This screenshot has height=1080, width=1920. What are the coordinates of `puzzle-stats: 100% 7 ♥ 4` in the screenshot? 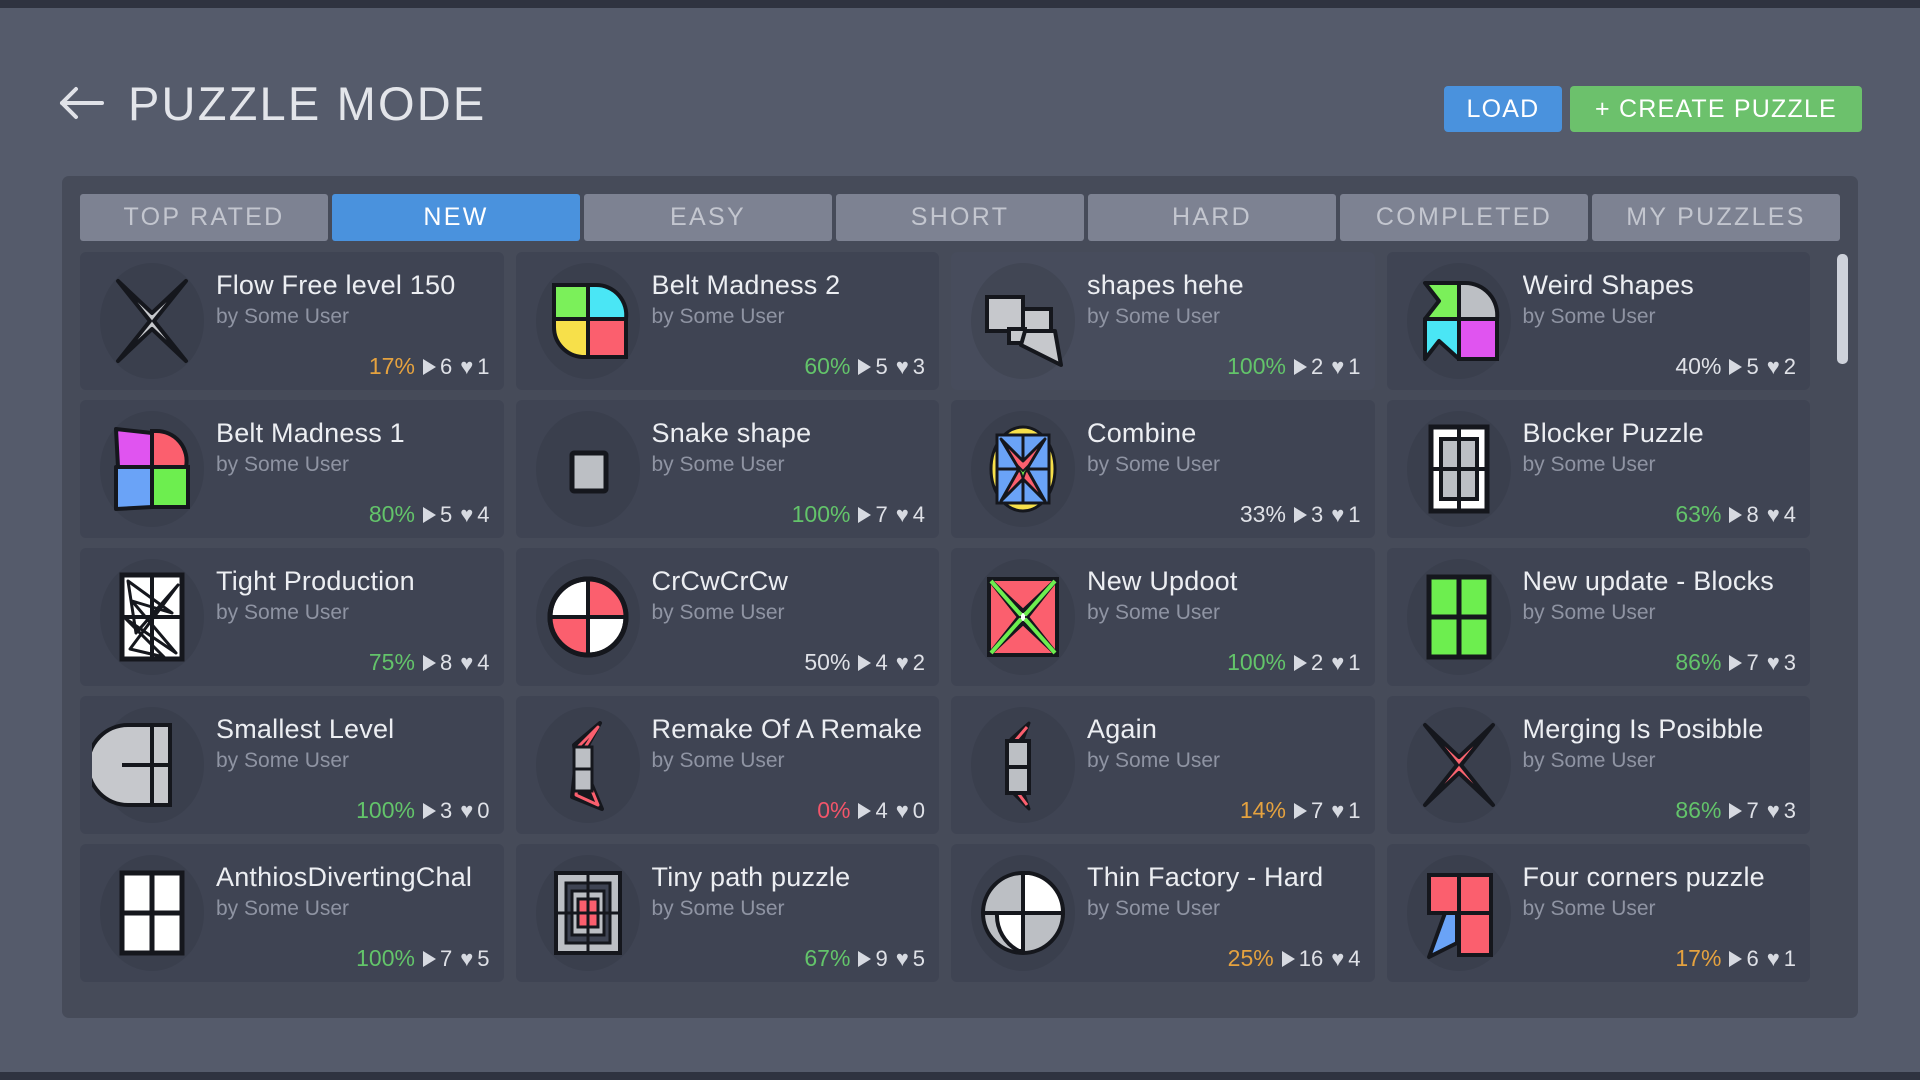 It's located at (858, 514).